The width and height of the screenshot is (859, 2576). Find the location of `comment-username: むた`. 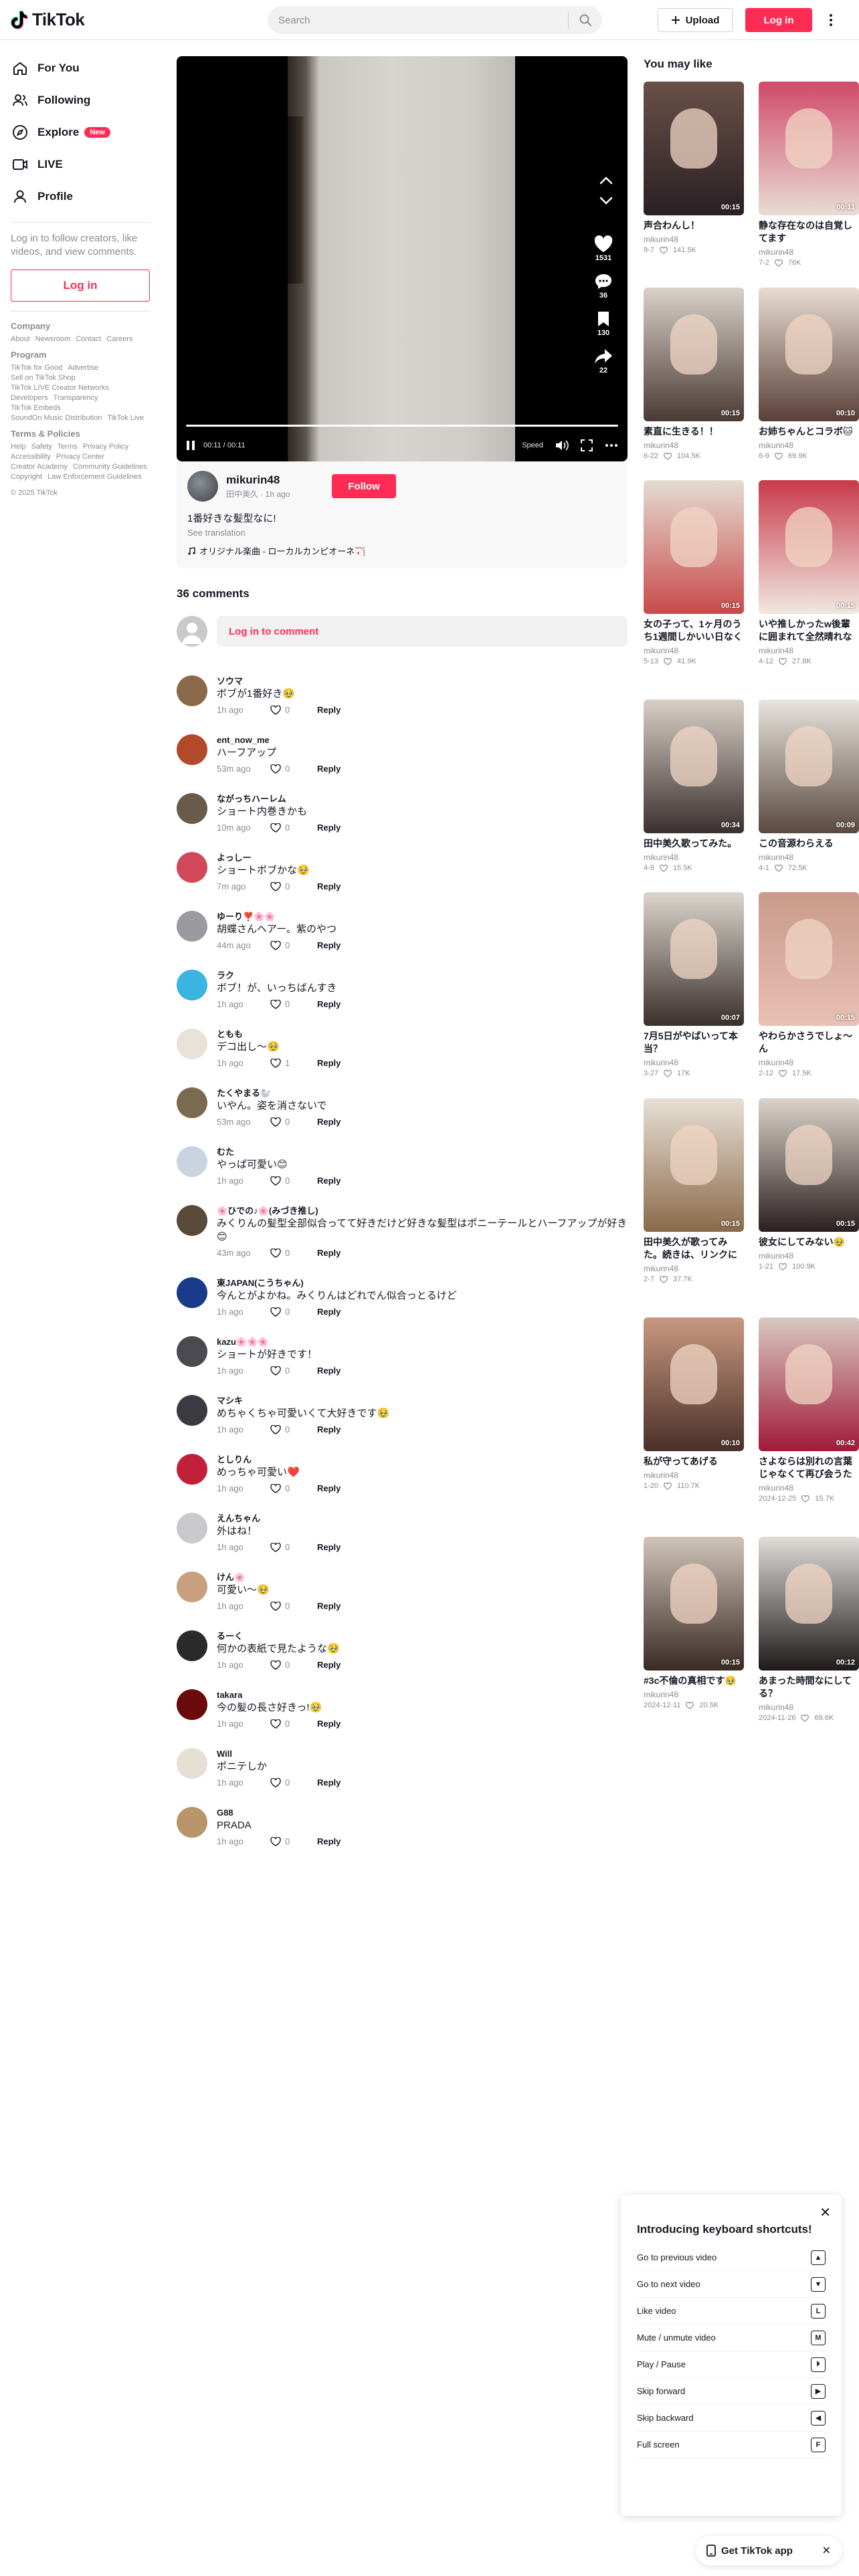

comment-username: むた is located at coordinates (279, 1152).